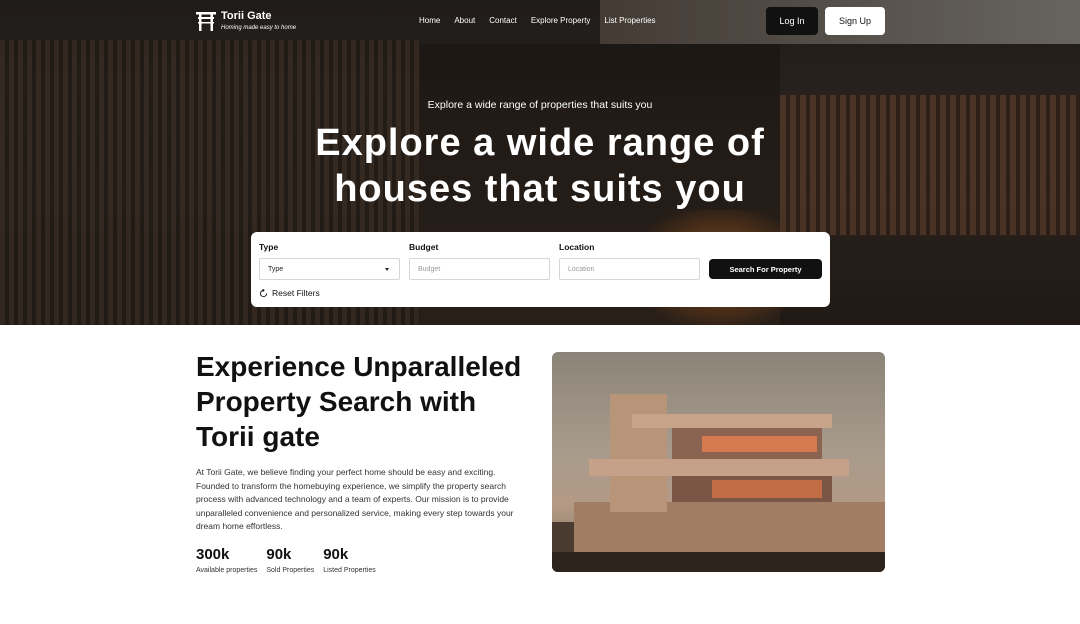  I want to click on nav-link-contact: Contact, so click(503, 20).